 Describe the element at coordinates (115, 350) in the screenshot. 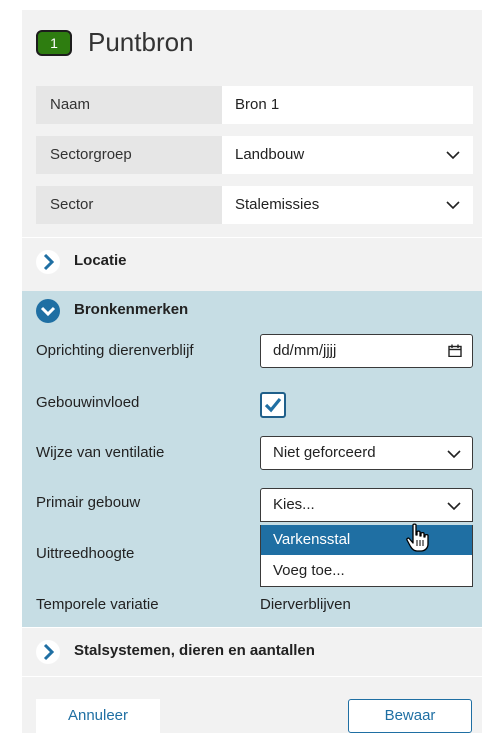

I see `oprichting-label: Oprichting dierenverblijf` at that location.